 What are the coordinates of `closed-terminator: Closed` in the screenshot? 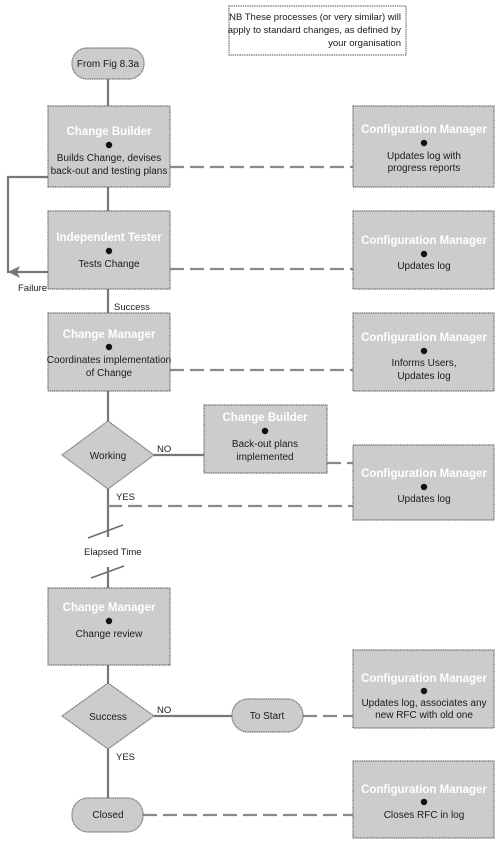 It's located at (107, 815).